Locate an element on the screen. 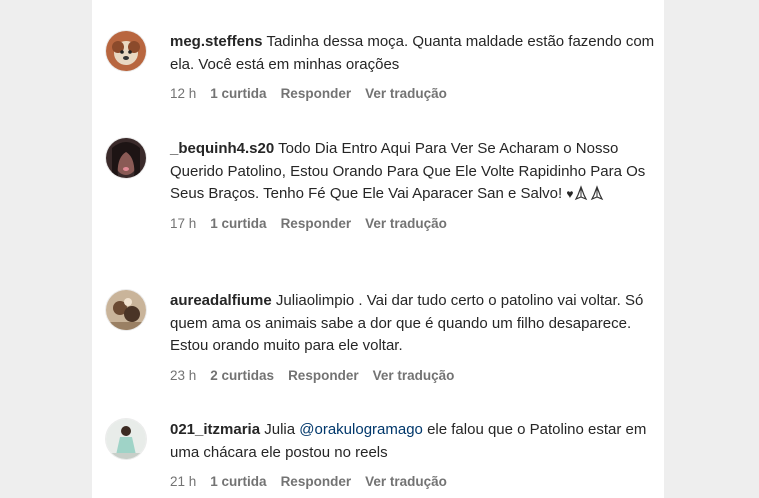 Image resolution: width=759 pixels, height=498 pixels. comment-time: 12 h is located at coordinates (183, 93).